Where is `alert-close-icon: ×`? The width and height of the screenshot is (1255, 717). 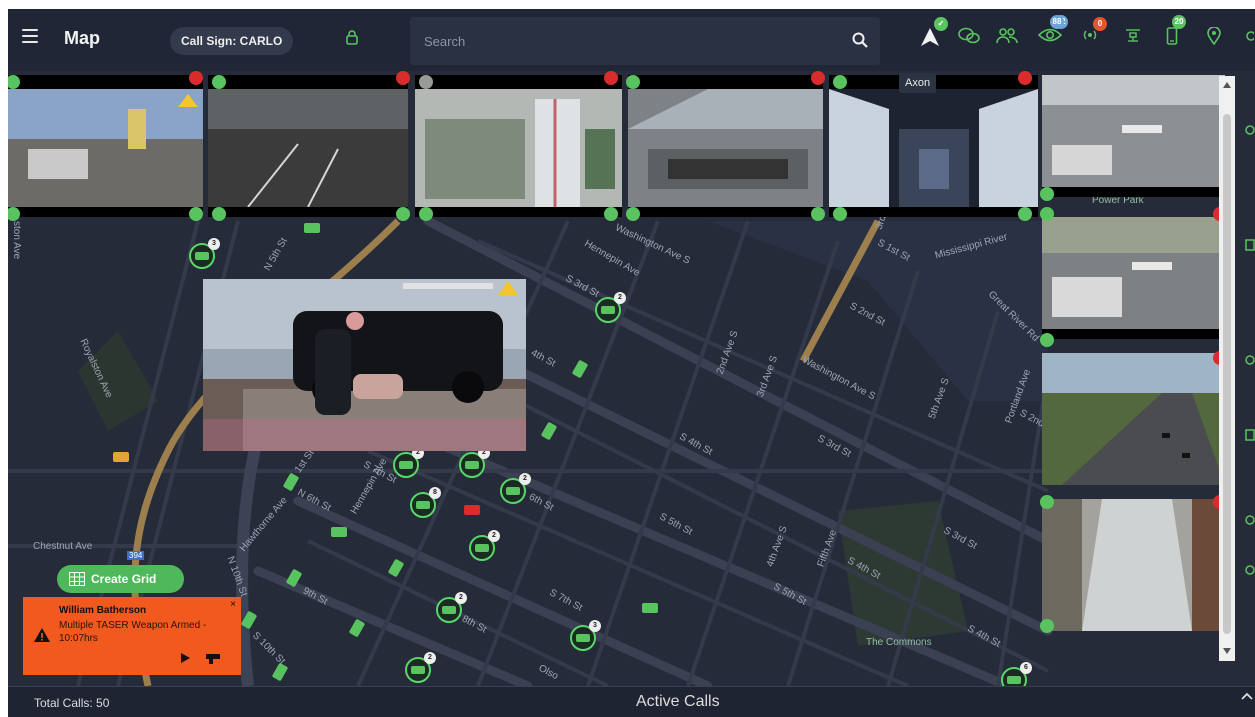 alert-close-icon: × is located at coordinates (233, 604).